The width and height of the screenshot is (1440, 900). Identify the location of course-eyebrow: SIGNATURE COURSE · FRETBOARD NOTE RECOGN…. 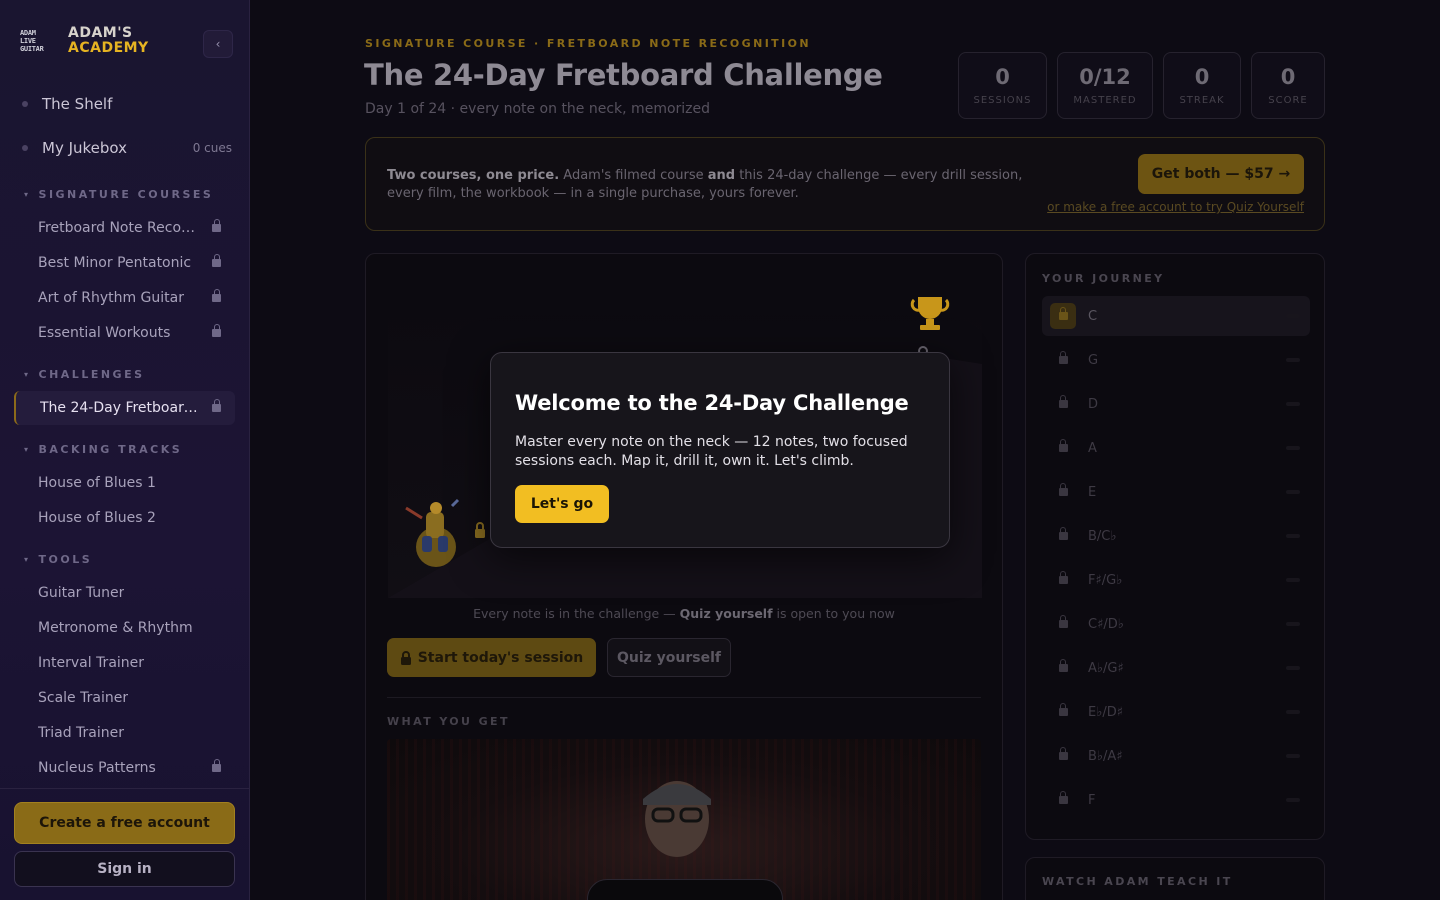
(588, 43).